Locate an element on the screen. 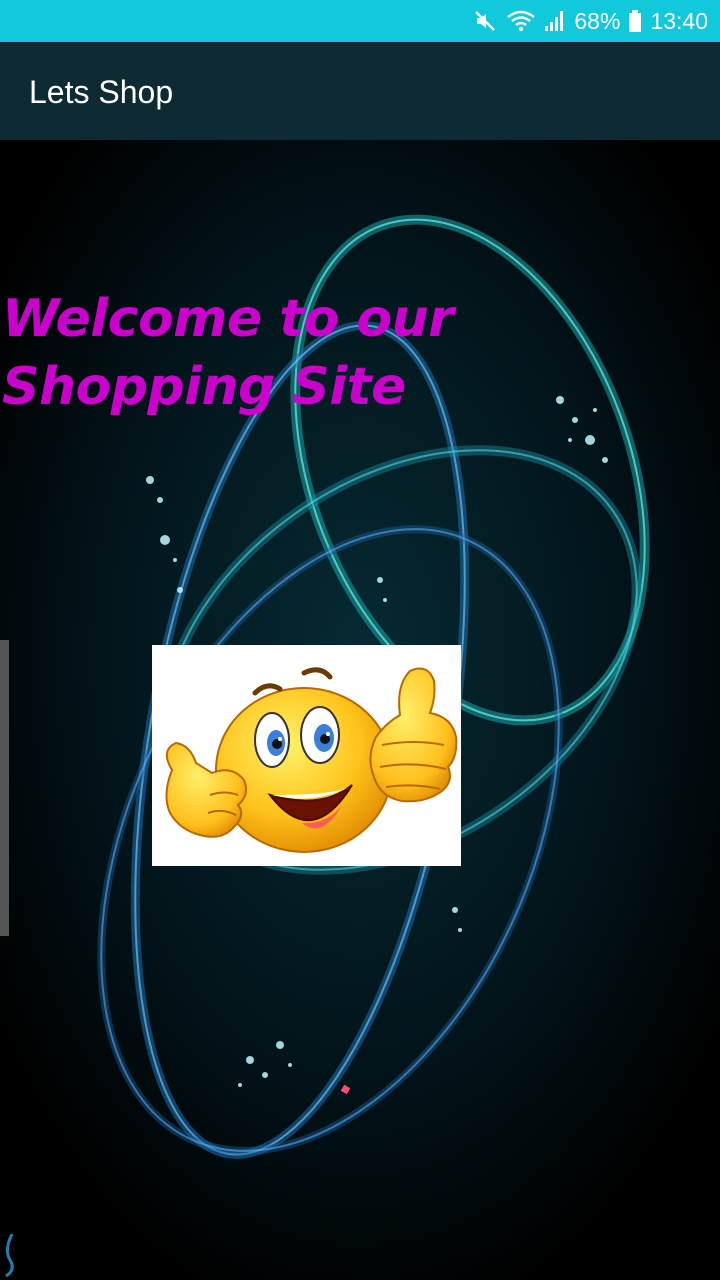  battery-icon is located at coordinates (635, 21).